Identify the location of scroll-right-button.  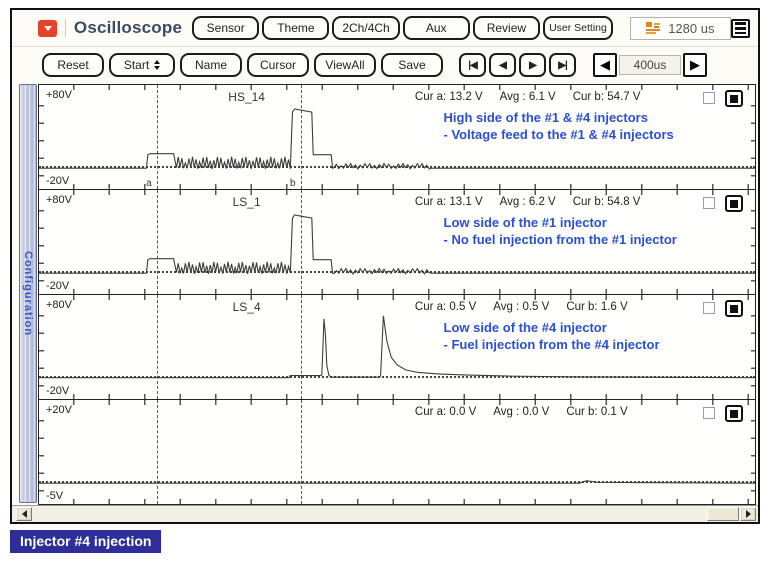
(748, 514).